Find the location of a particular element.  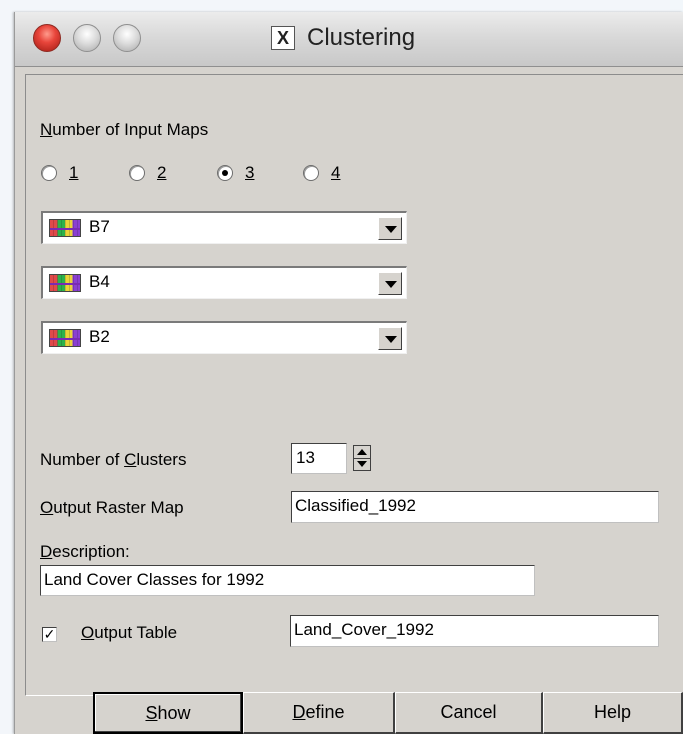

clusters-label: Number of Clusters is located at coordinates (113, 459).